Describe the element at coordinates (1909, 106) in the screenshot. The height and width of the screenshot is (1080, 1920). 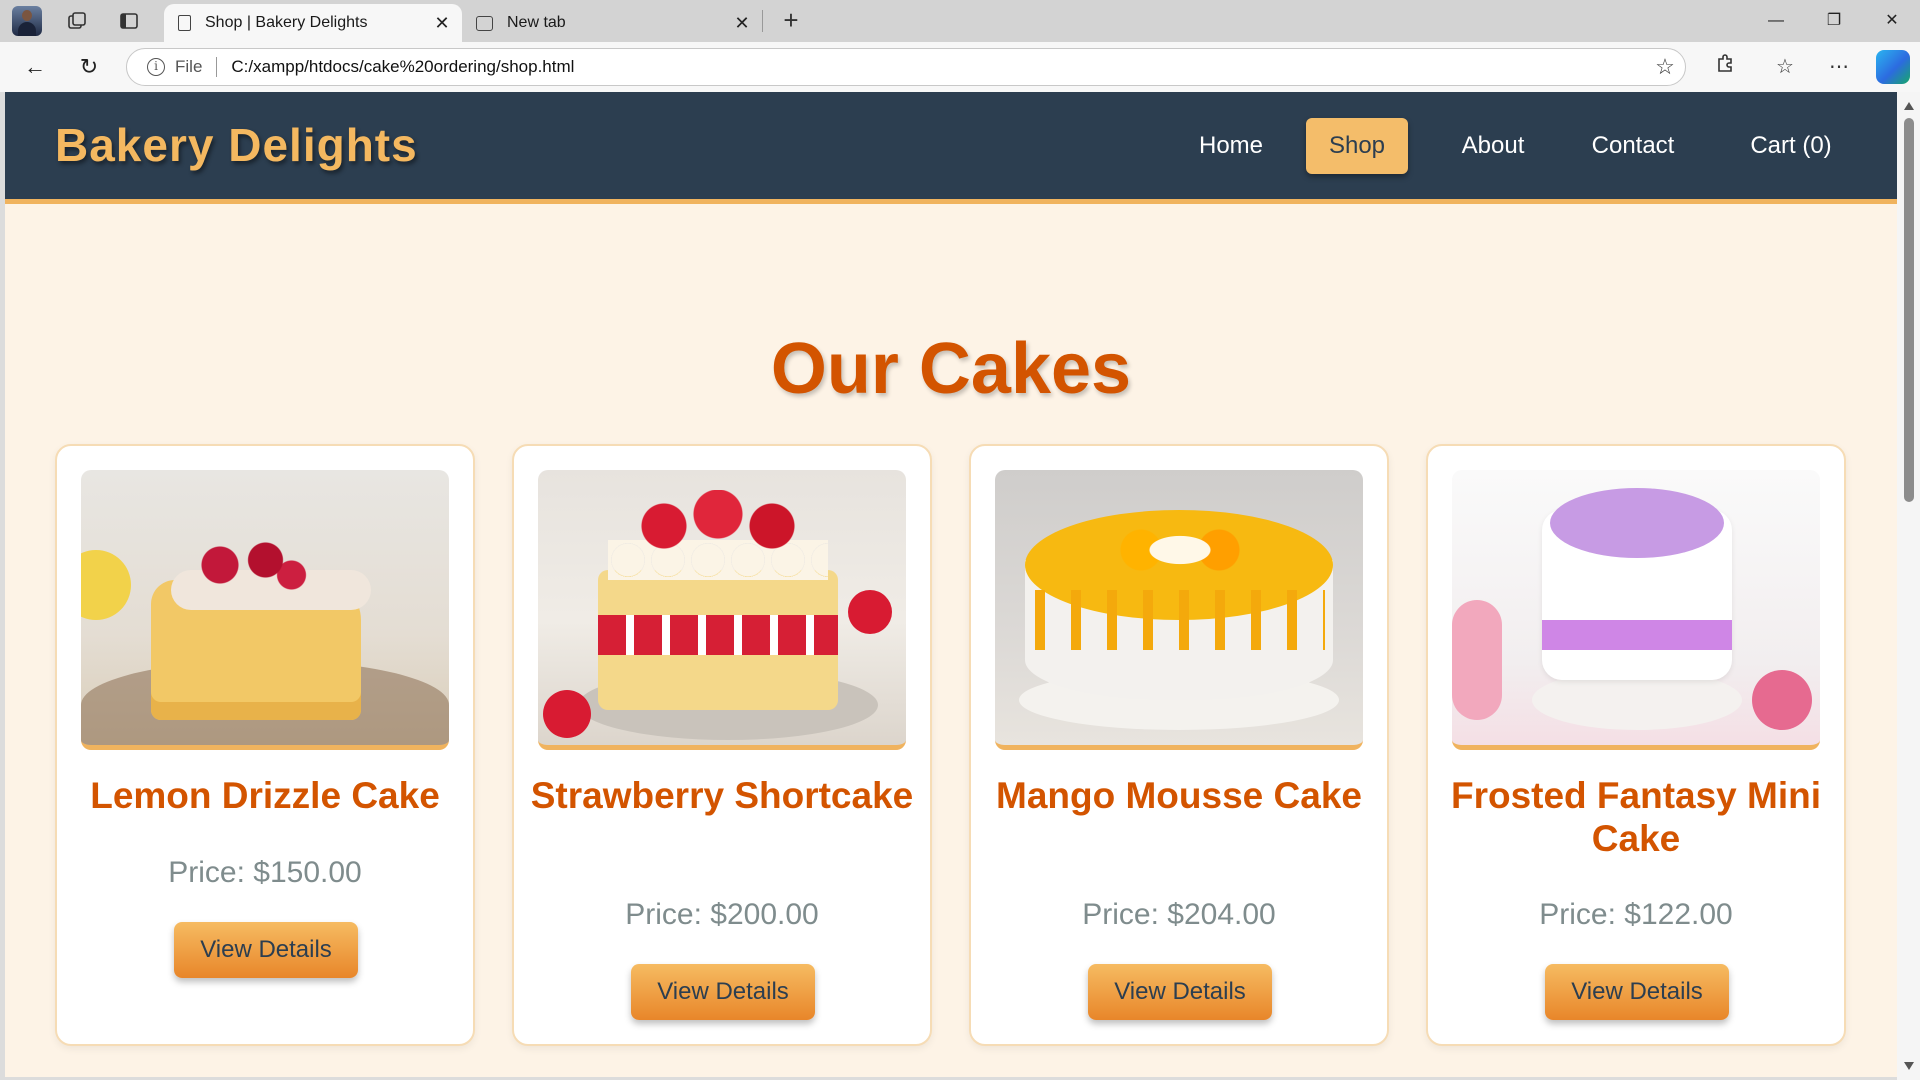
I see `scroll-up-arrow-icon` at that location.